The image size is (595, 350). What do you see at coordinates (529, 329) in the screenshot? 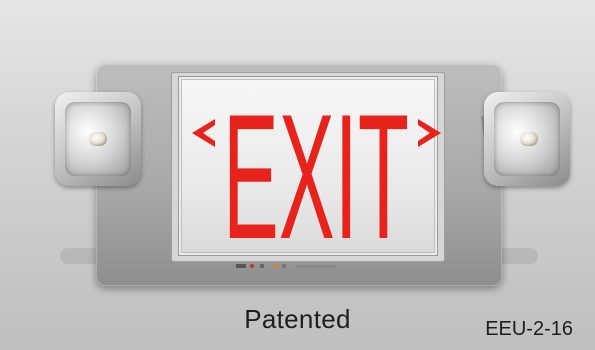
I see `model-number: EEU-2-16` at bounding box center [529, 329].